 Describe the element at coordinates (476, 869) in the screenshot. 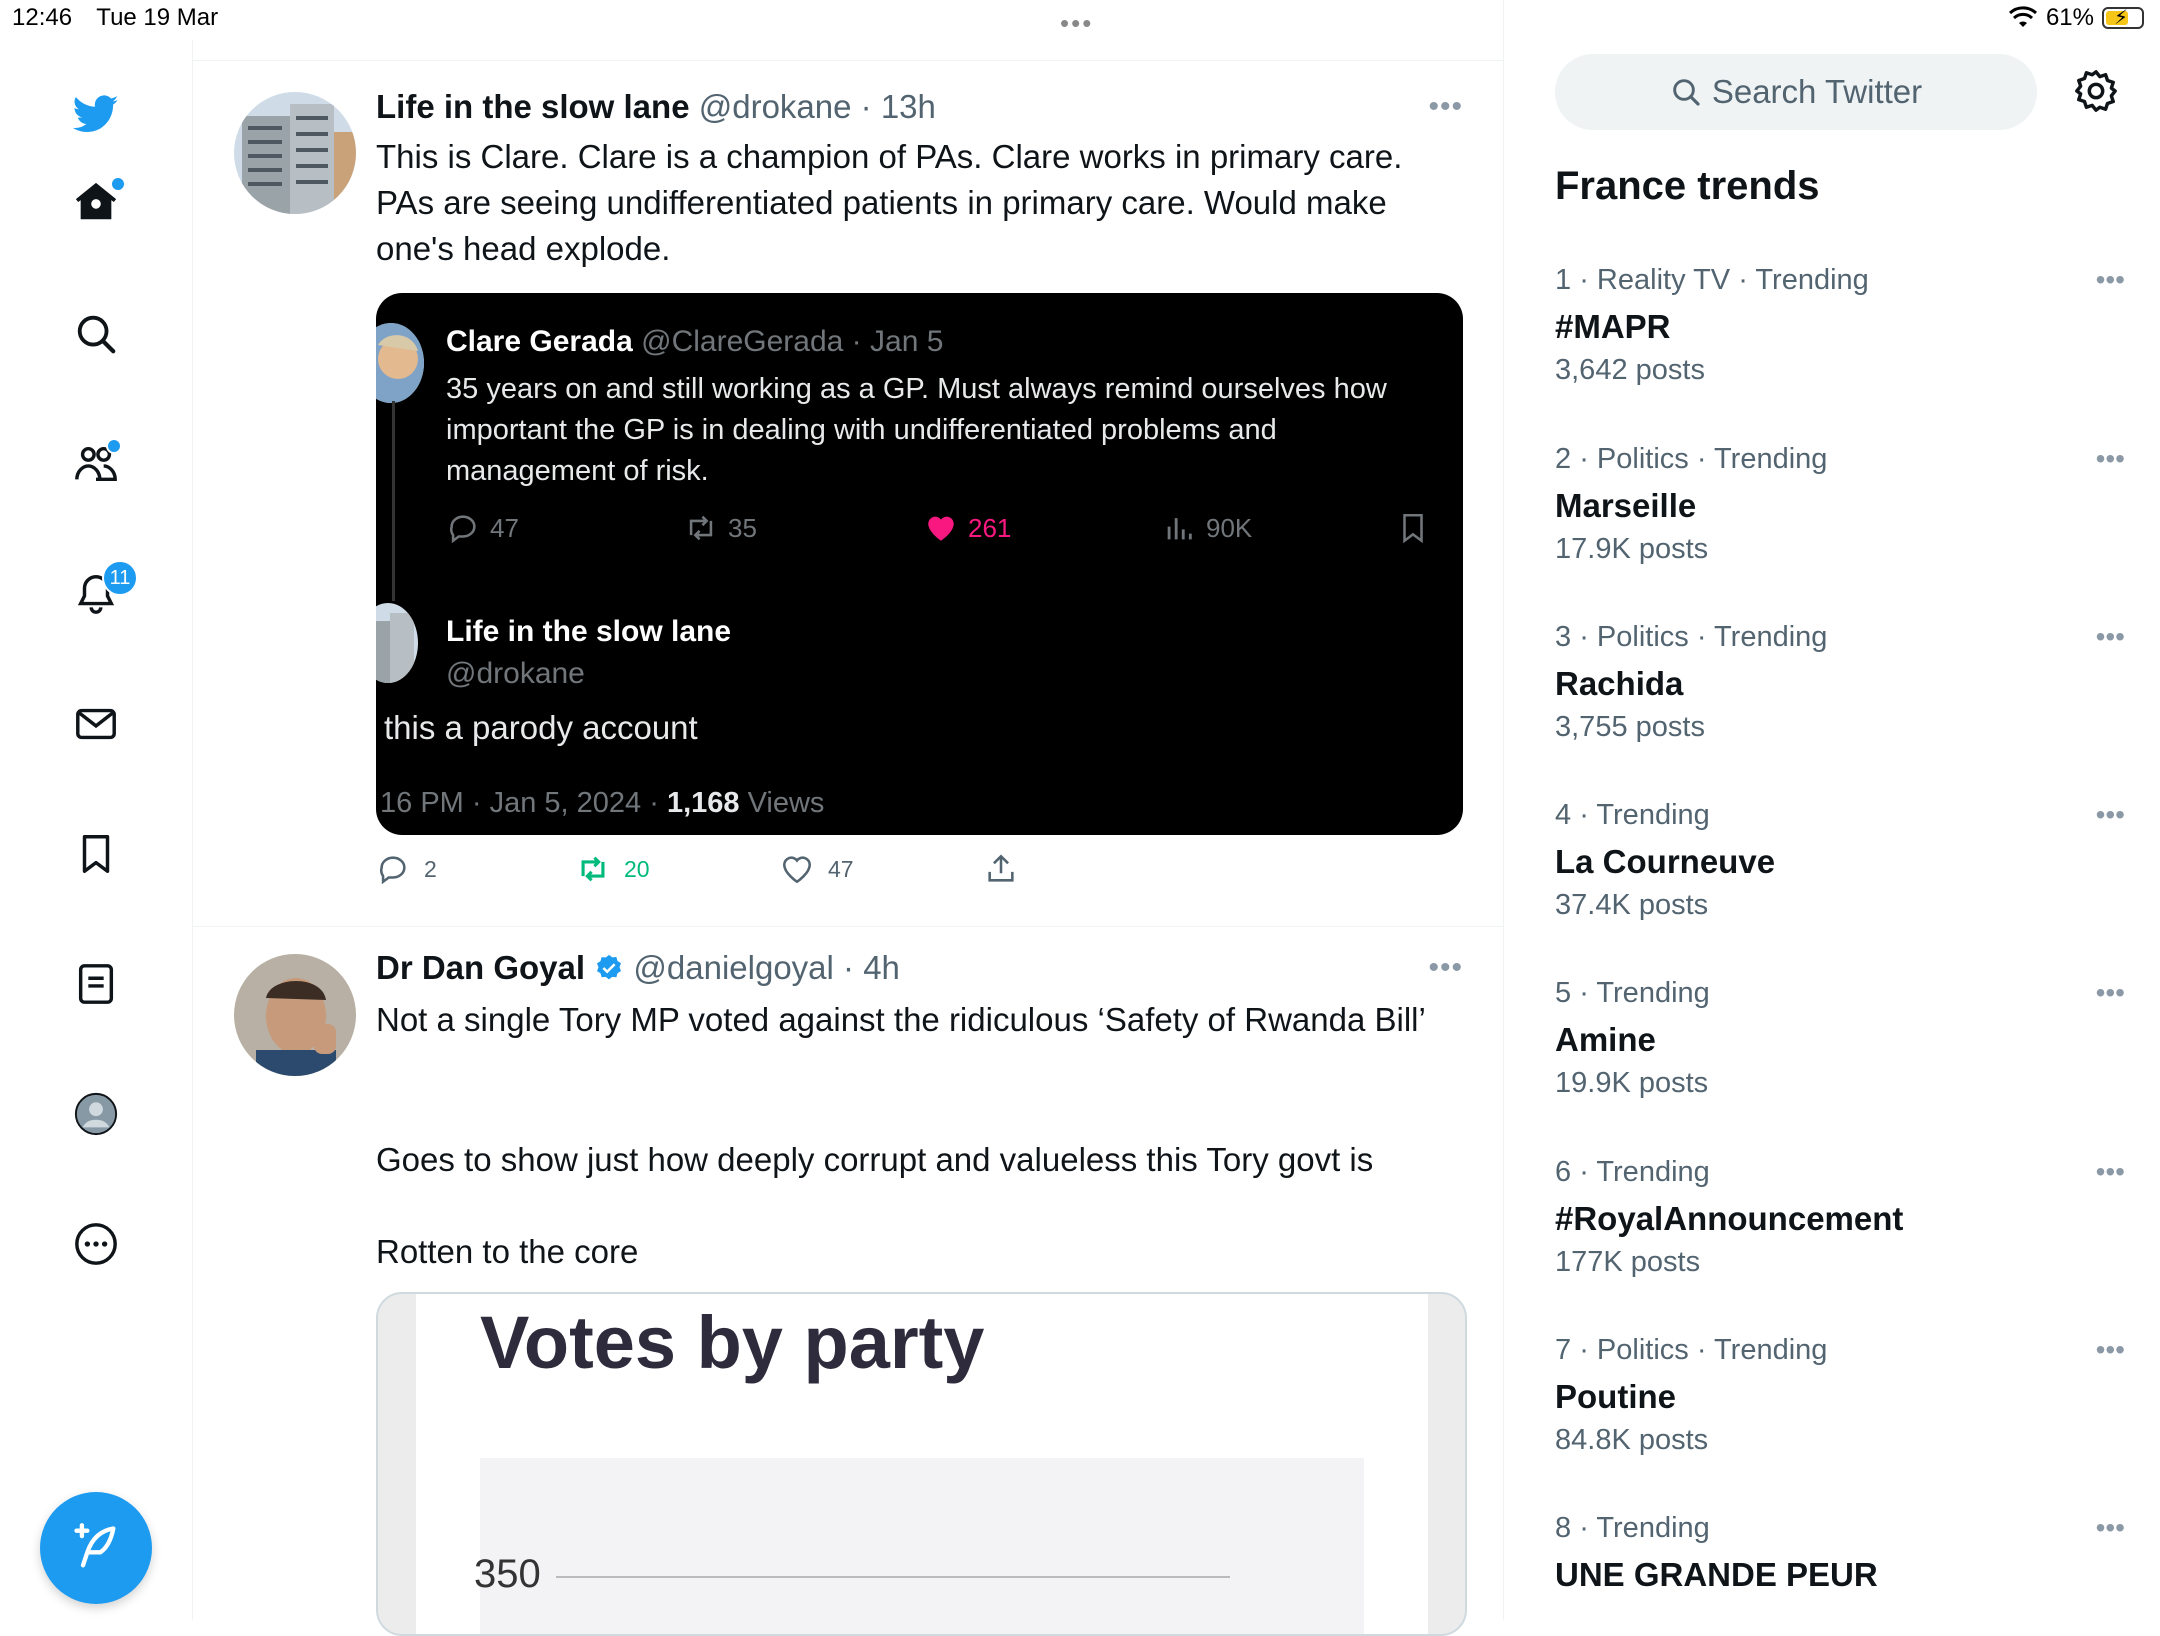

I see `reply-button: 2` at that location.